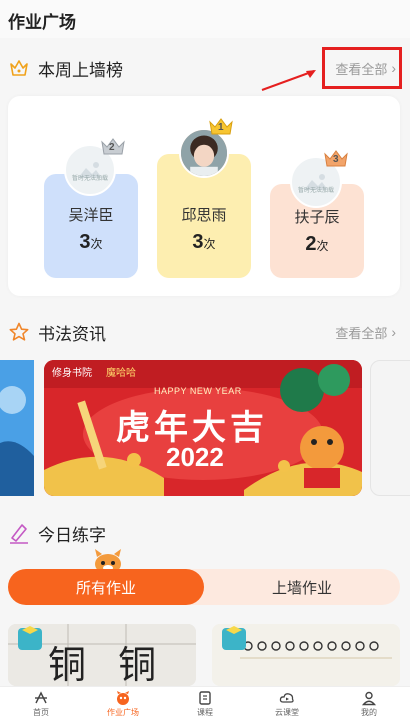 This screenshot has height=720, width=410. Describe the element at coordinates (393, 332) in the screenshot. I see `chevron-right-icon: ›` at that location.